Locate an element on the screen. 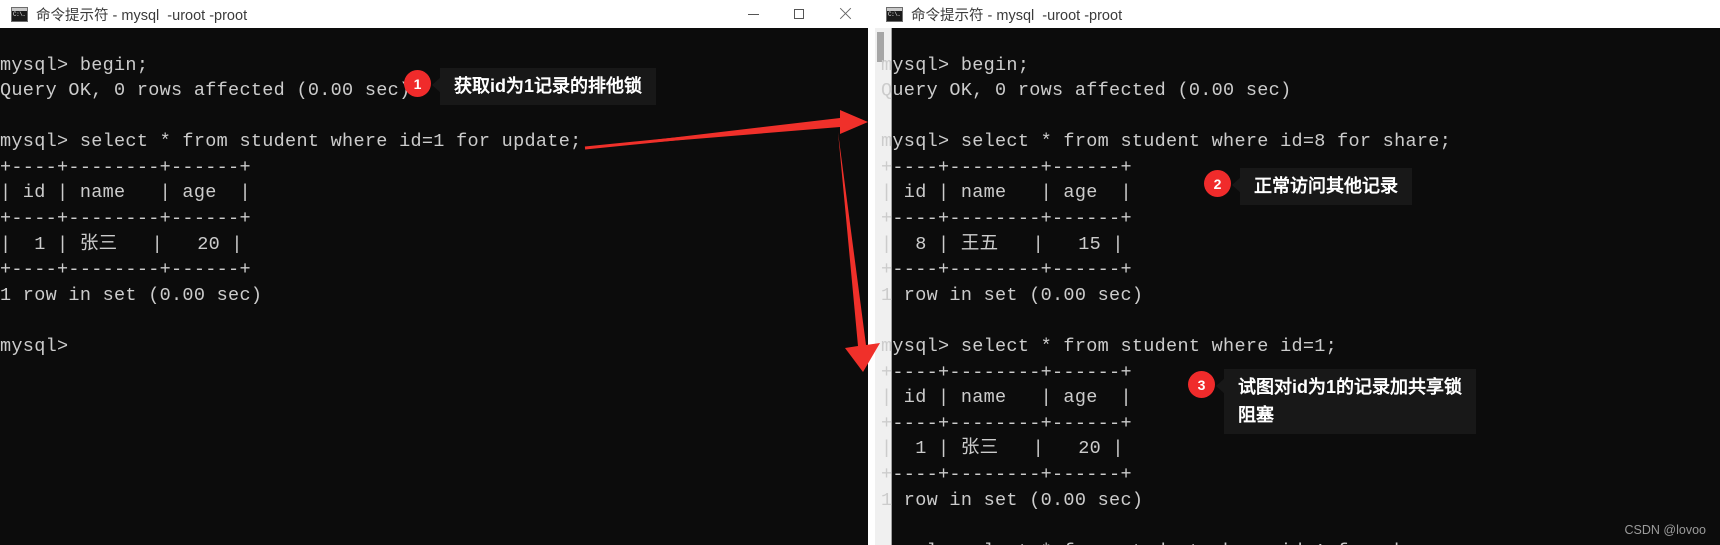 This screenshot has height=545, width=1720. titlebar-left: 命令提示符 - mysql -uroot -proot is located at coordinates (434, 14).